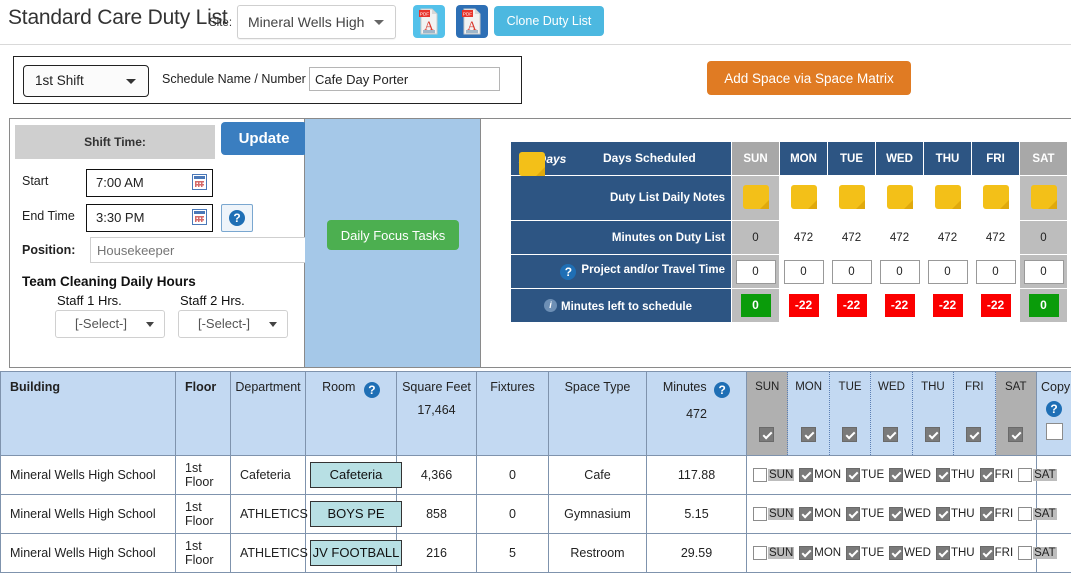 Image resolution: width=1071 pixels, height=573 pixels. Describe the element at coordinates (149, 183) in the screenshot. I see `start-time-input: 7:00 AM` at that location.